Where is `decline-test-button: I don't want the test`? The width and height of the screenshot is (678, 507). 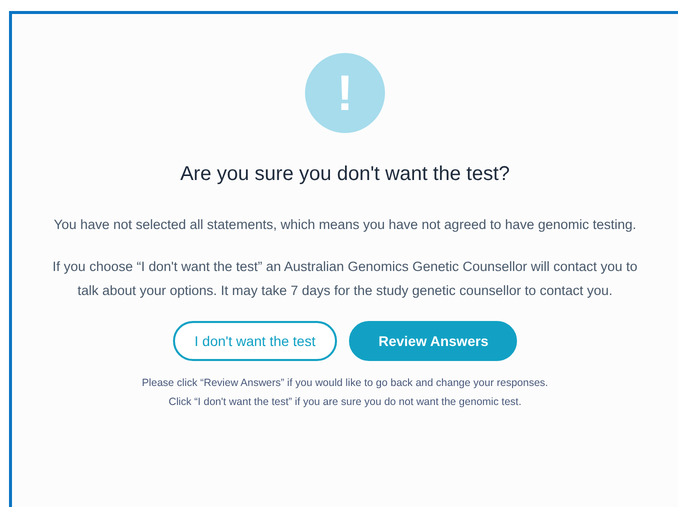 decline-test-button: I don't want the test is located at coordinates (255, 341).